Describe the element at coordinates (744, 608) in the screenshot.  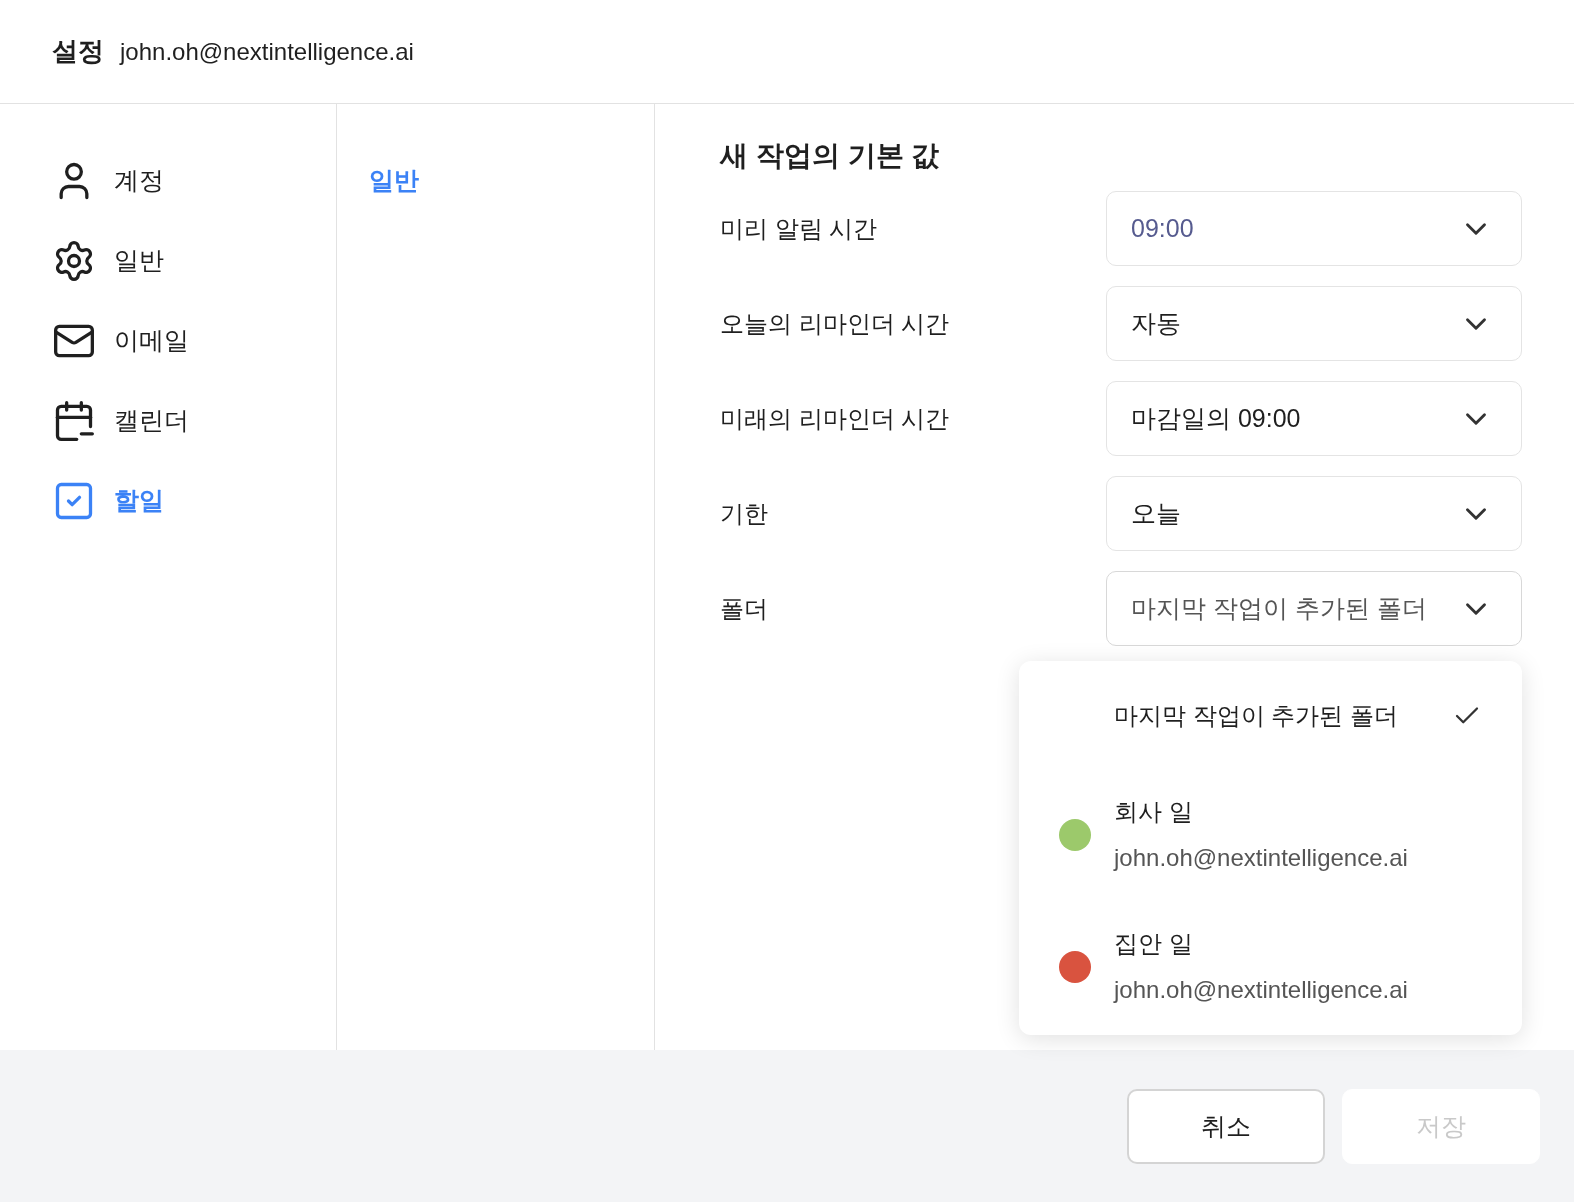
I see `setting-label: 폴더` at that location.